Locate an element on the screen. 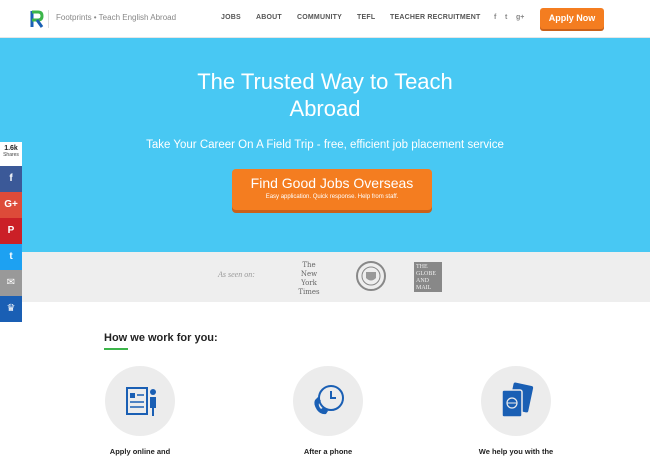 The width and height of the screenshot is (650, 461). cta-label: Find Good Jobs Overseas is located at coordinates (332, 183).